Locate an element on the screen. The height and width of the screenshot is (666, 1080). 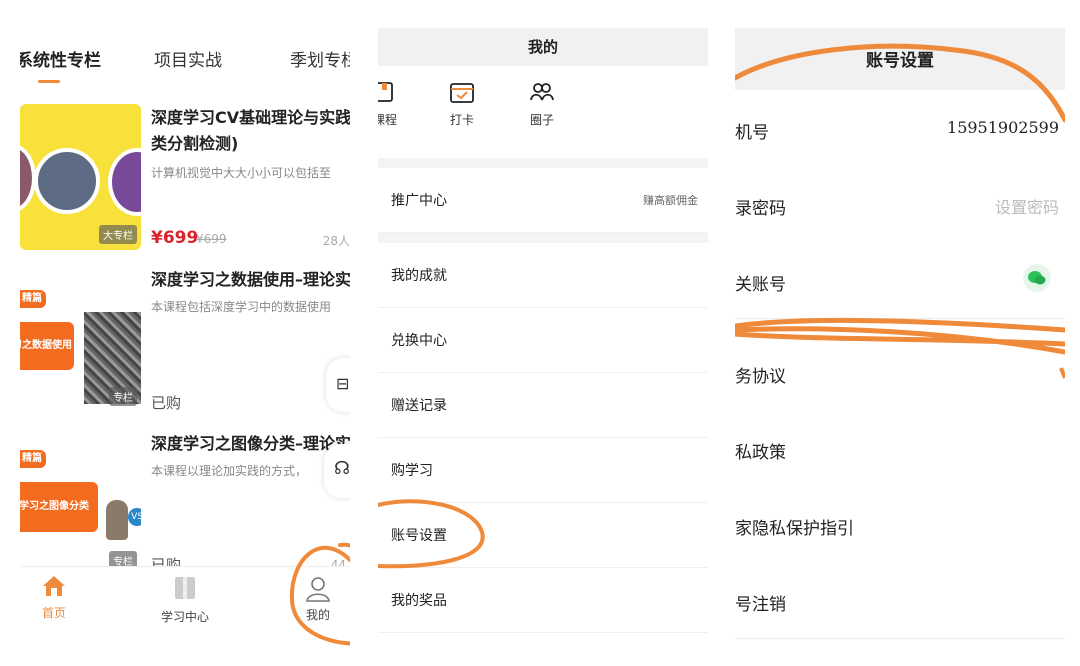
setting-password-label: 录密码 is located at coordinates (760, 209).